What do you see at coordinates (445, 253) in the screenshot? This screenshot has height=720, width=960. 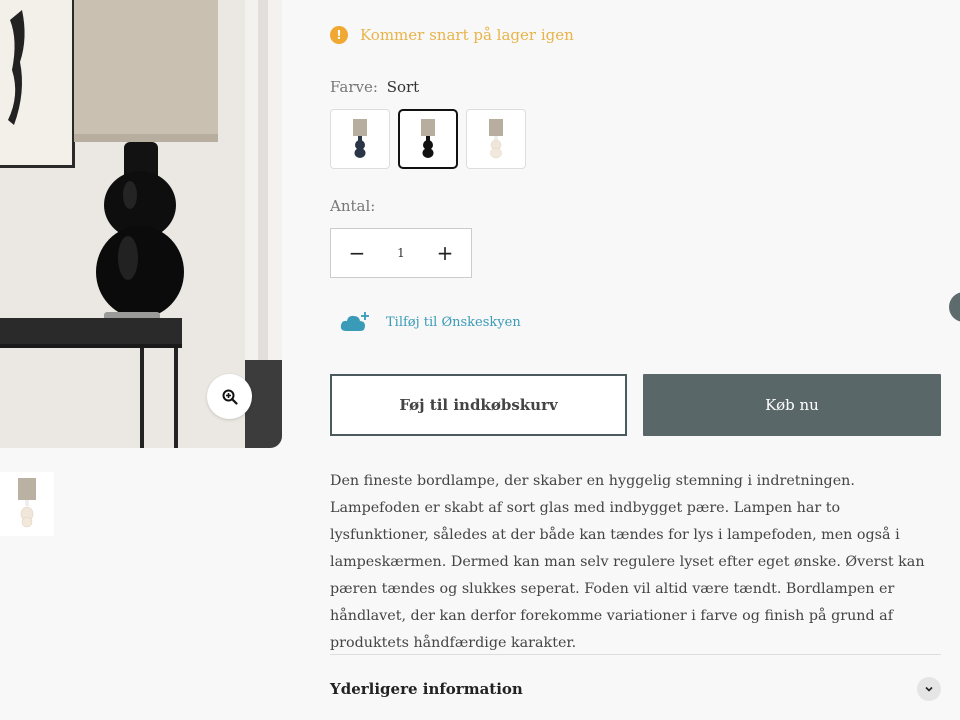 I see `quantity-increase-button: +` at bounding box center [445, 253].